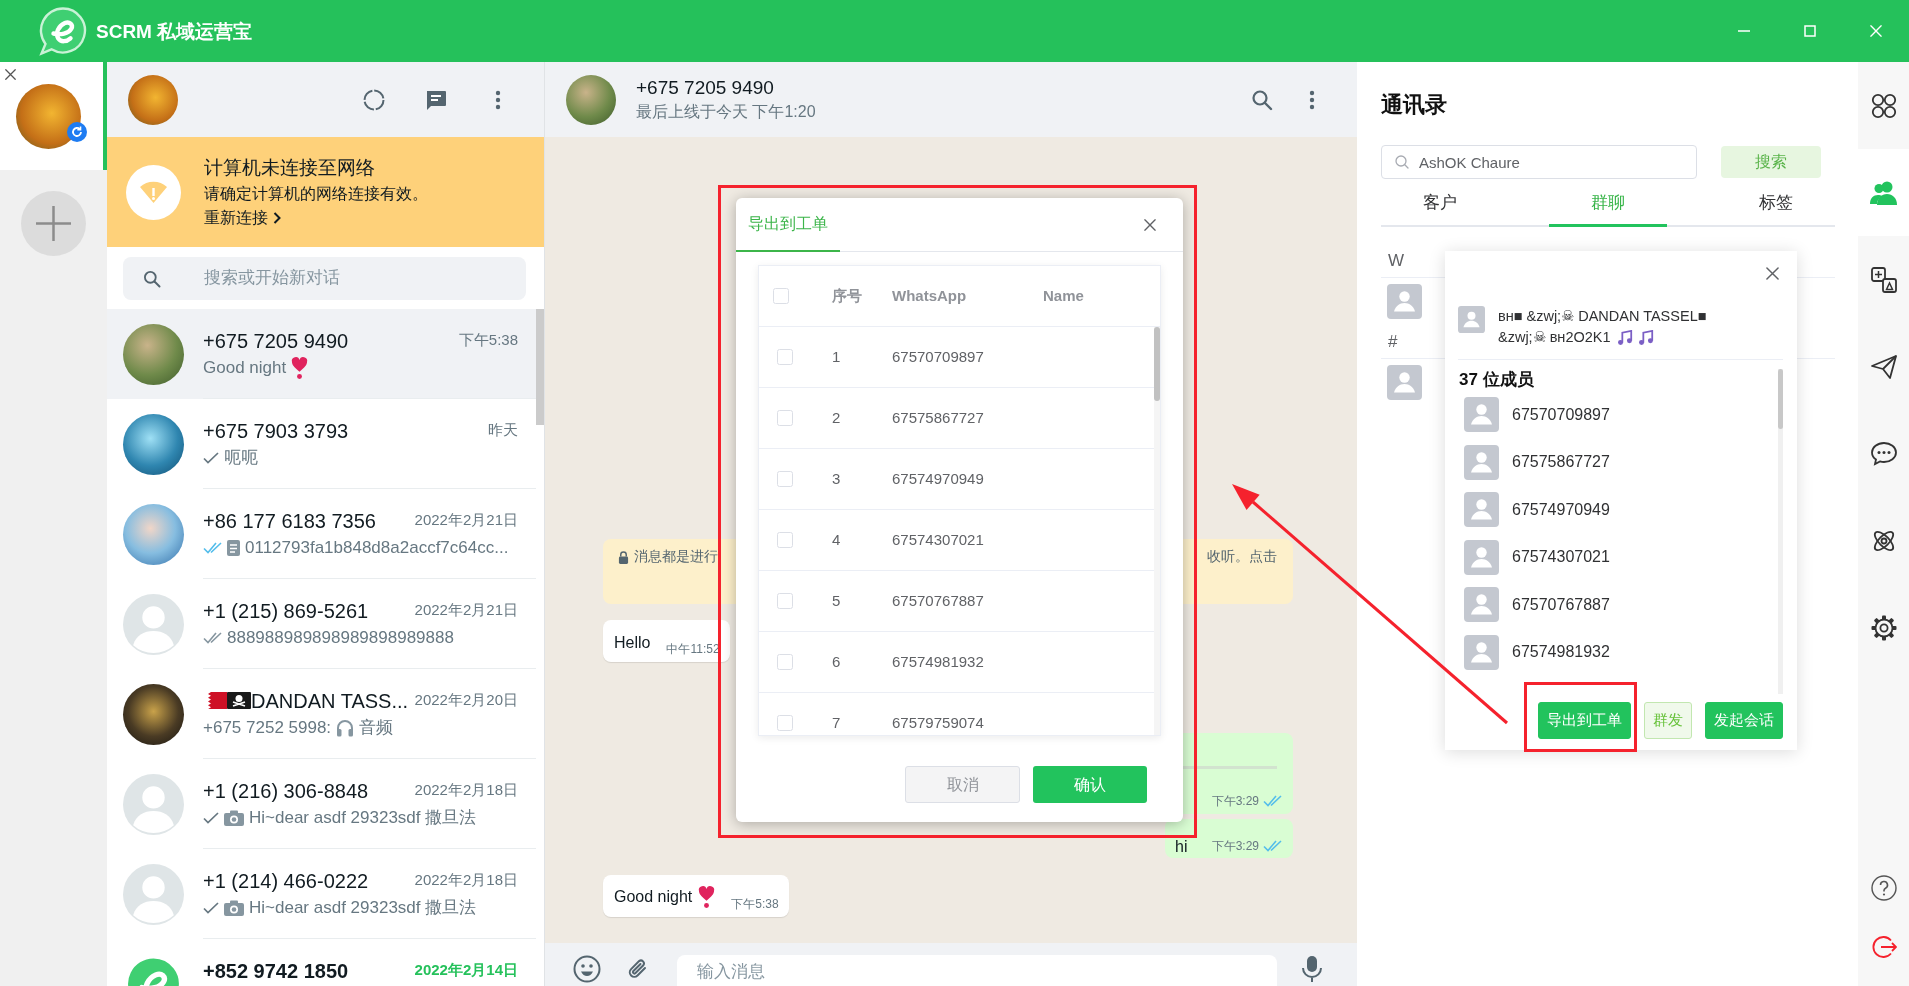 Image resolution: width=1909 pixels, height=986 pixels. What do you see at coordinates (1063, 295) in the screenshot?
I see `column-header: Name` at bounding box center [1063, 295].